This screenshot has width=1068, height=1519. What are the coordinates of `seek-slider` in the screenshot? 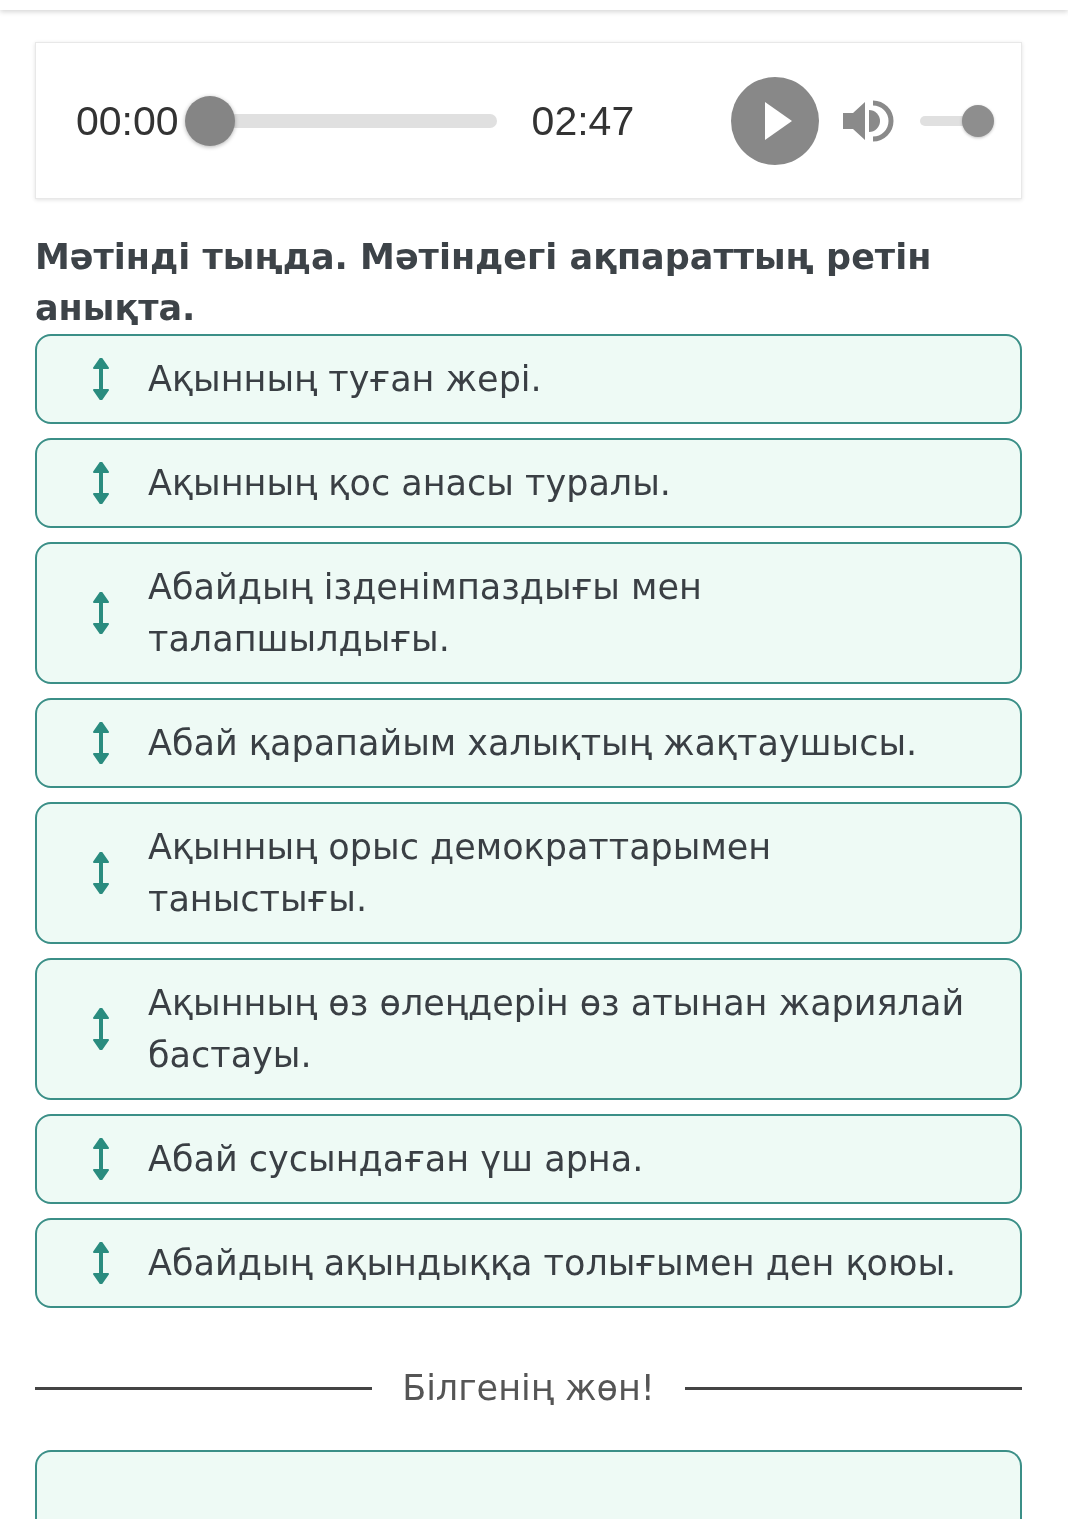 It's located at (340, 120).